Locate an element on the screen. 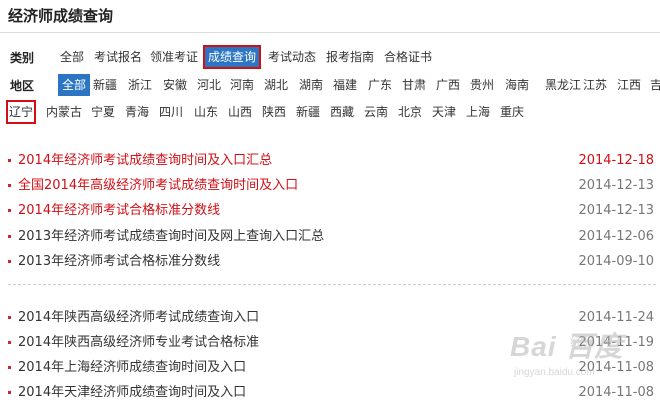 The height and width of the screenshot is (400, 660). news-item: 2013年经济师考试合格标准分数线 2014-09-10 is located at coordinates (330, 262).